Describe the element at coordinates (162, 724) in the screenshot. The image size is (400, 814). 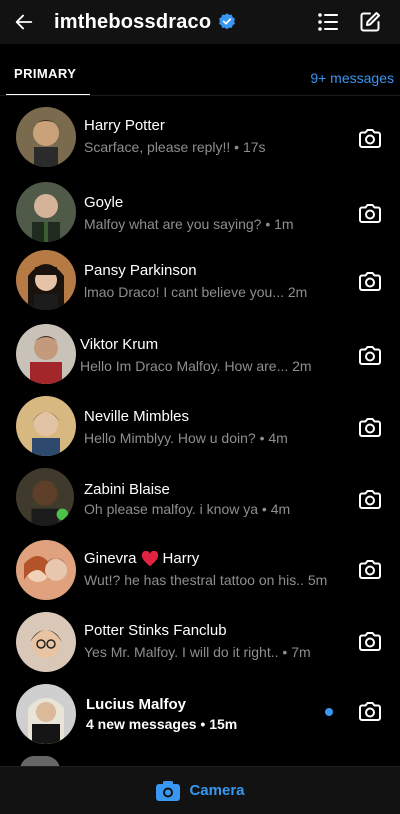
I see `message-preview: 4 new messages • 15m` at that location.